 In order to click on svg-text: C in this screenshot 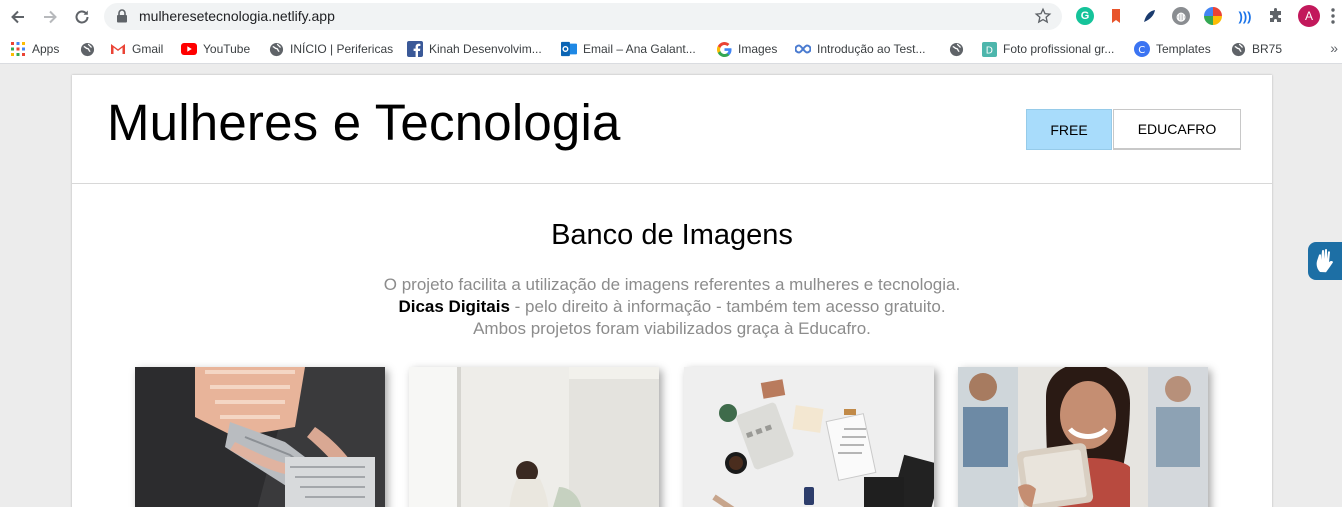, I will do `click(1141, 50)`.